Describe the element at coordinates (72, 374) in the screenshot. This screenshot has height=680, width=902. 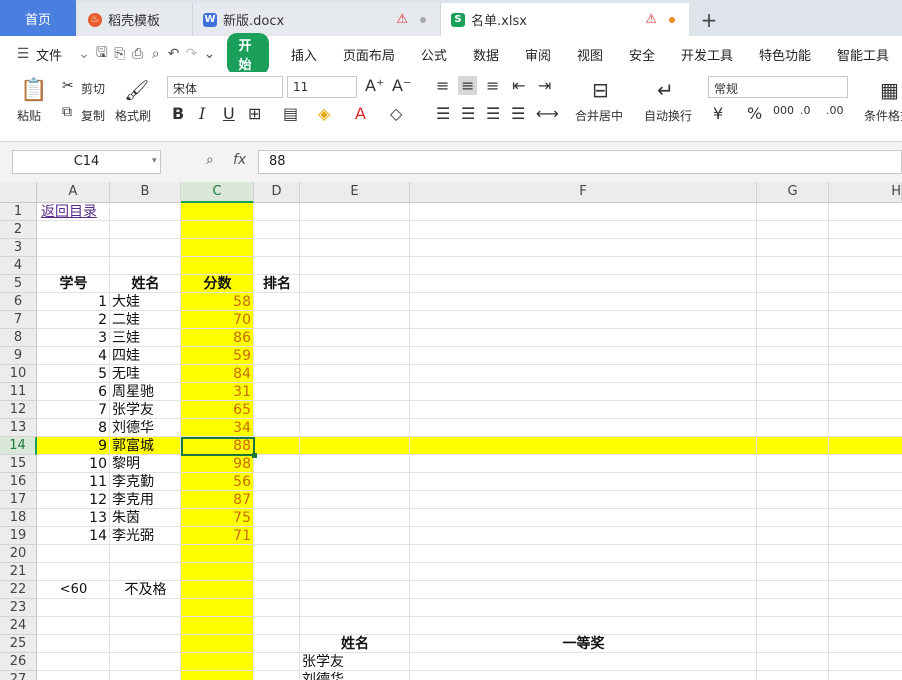
I see `student-id-cell: 5` at that location.